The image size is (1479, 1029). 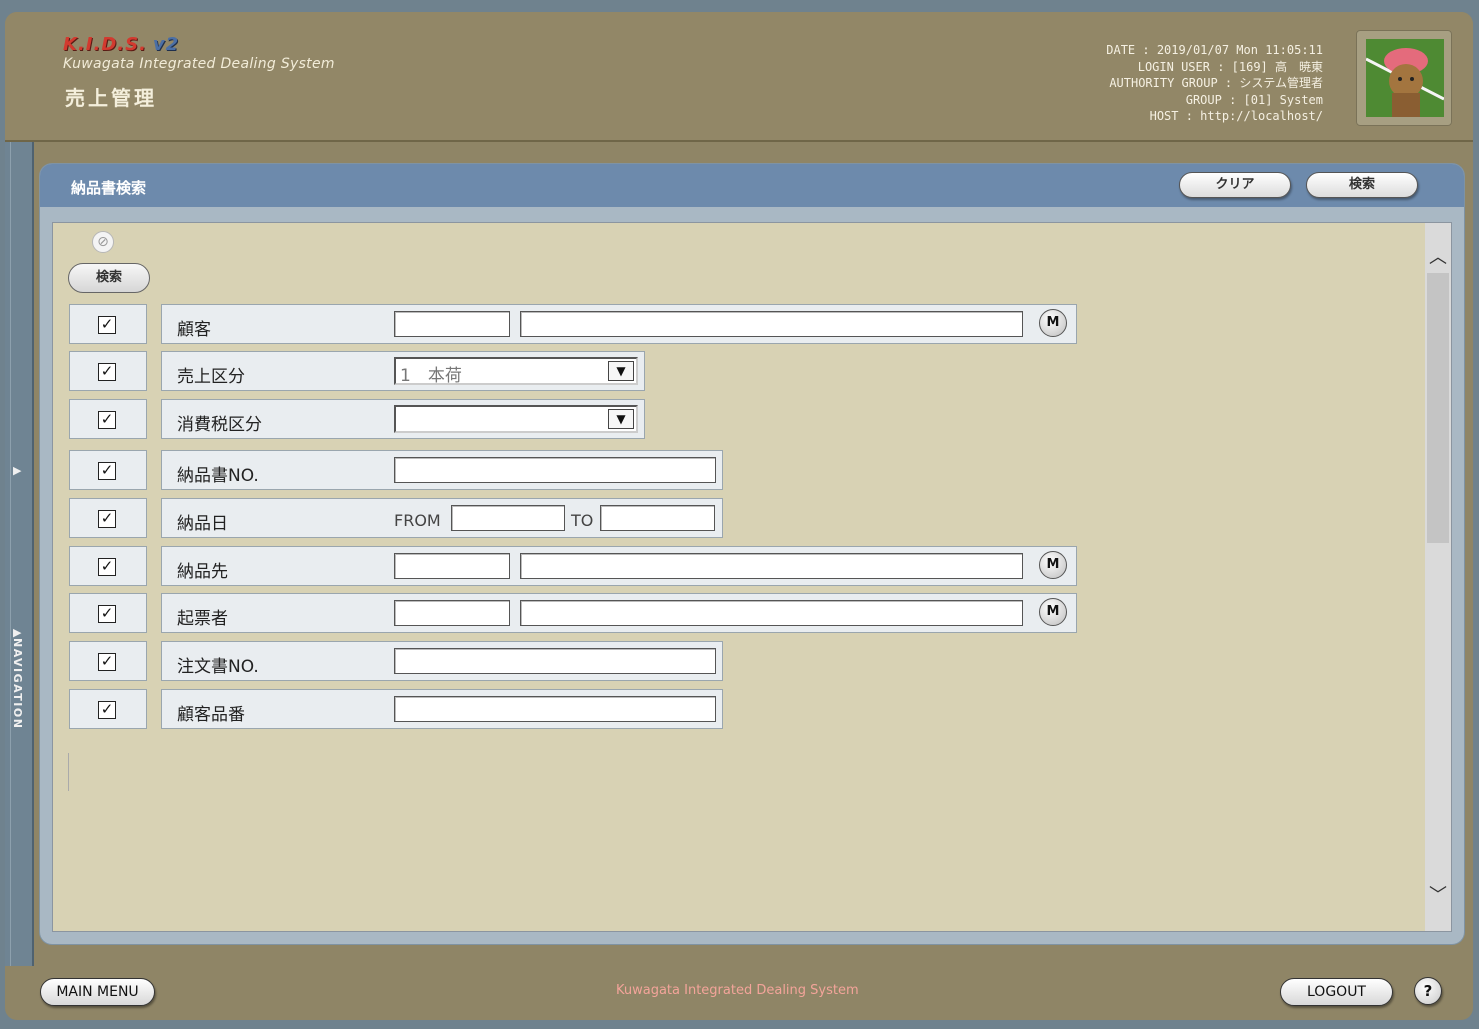 I want to click on info-authority-group: AUTHORITY GROUP : システム管理者, so click(x=1216, y=83).